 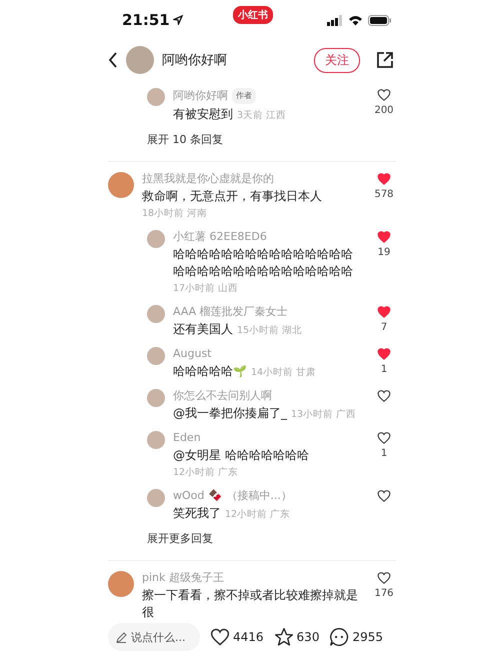 What do you see at coordinates (308, 637) in the screenshot?
I see `star-count: 630` at bounding box center [308, 637].